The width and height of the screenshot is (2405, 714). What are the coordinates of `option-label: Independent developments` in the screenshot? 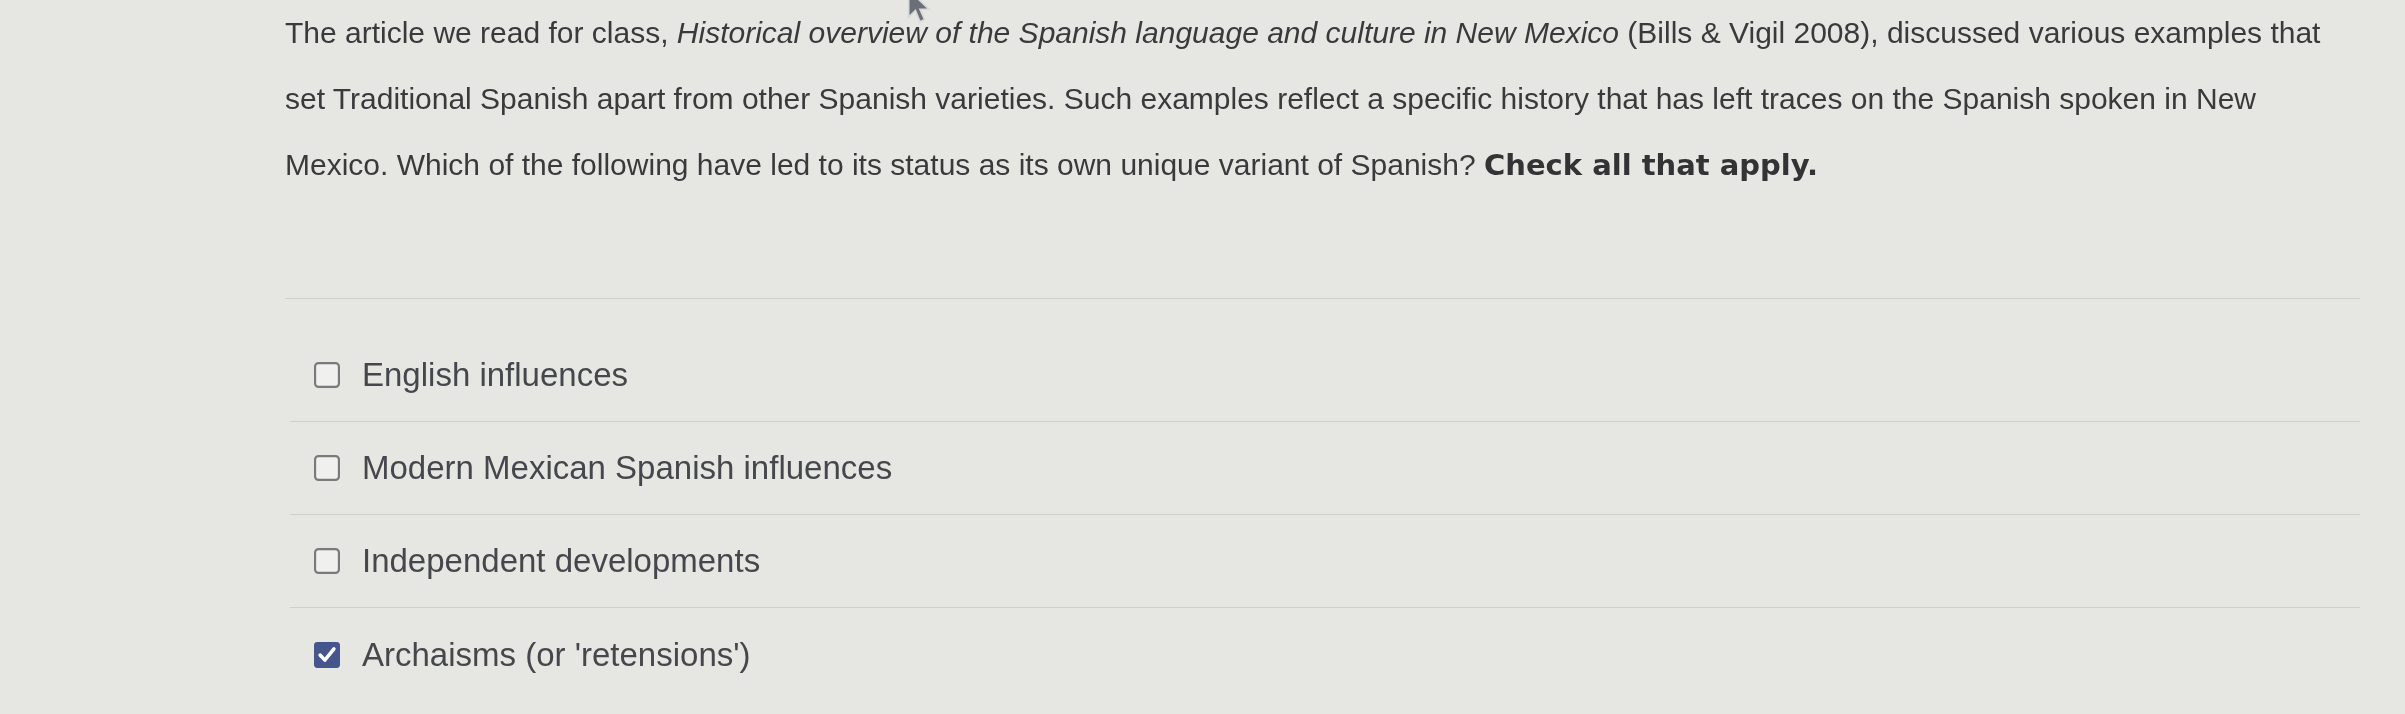 It's located at (561, 561).